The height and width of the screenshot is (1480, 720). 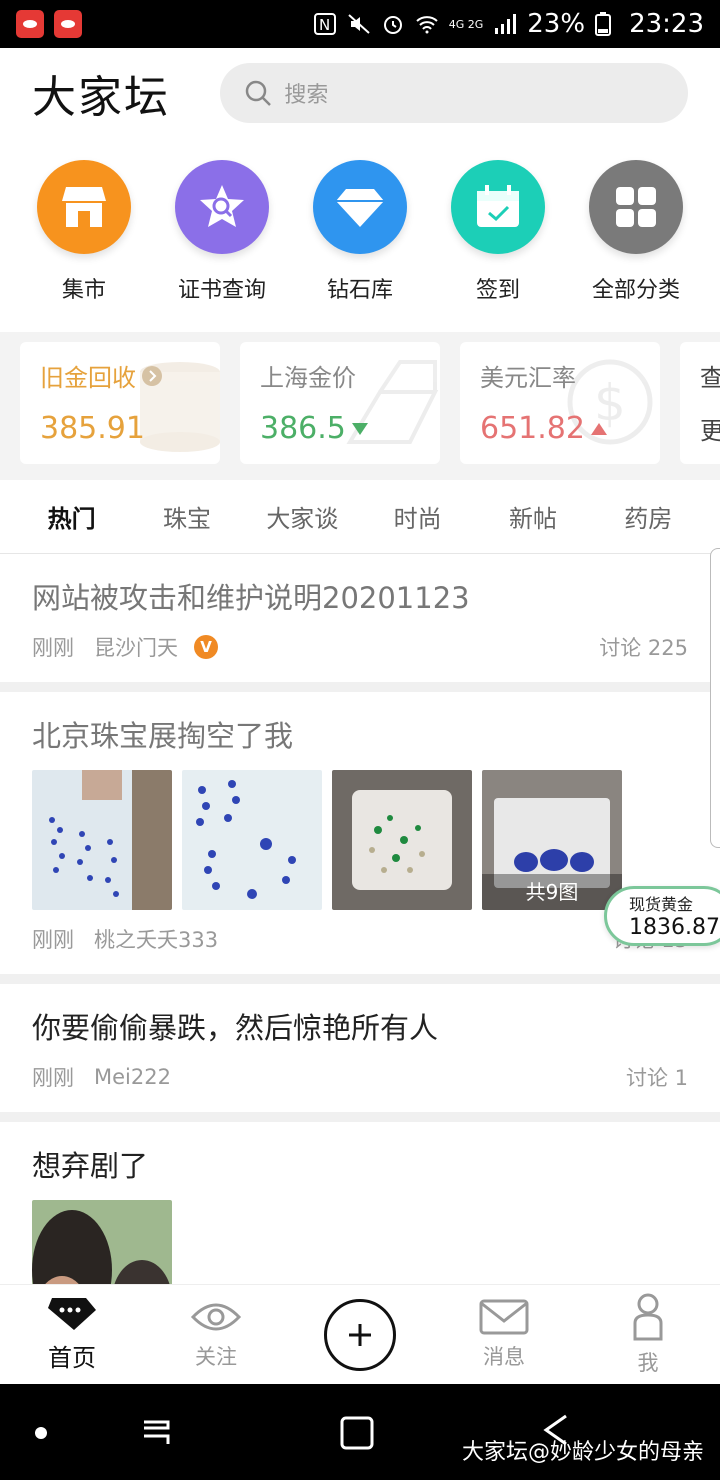 What do you see at coordinates (710, 378) in the screenshot?
I see `price-title: 查` at bounding box center [710, 378].